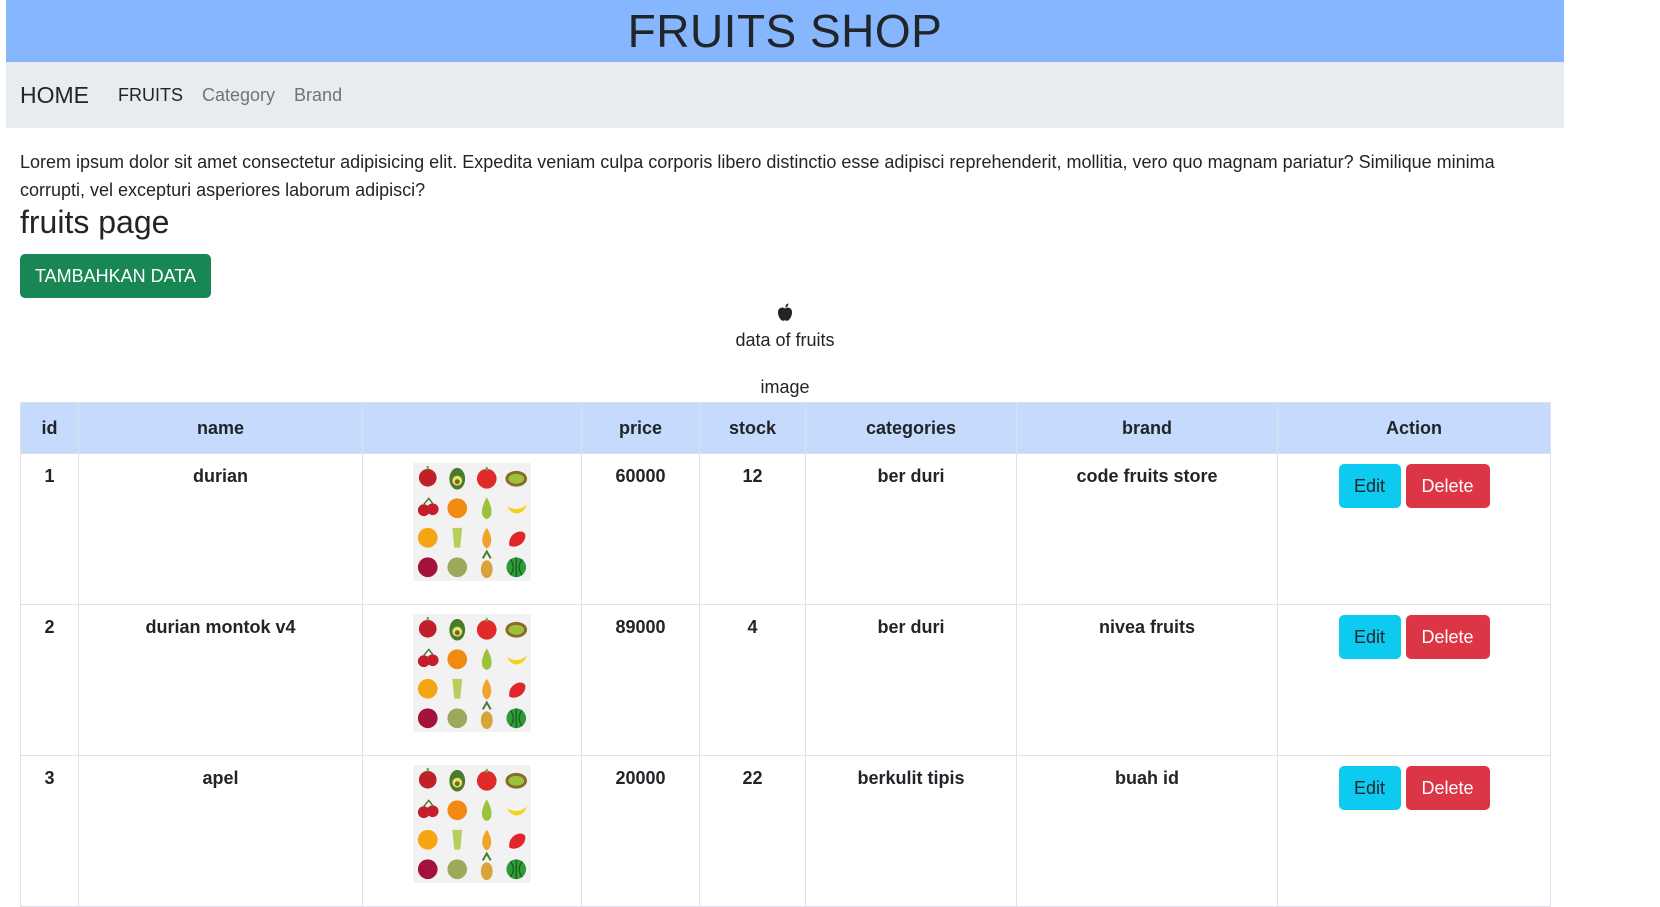 Image resolution: width=1660 pixels, height=907 pixels. I want to click on table-caption: data of fruits, so click(785, 340).